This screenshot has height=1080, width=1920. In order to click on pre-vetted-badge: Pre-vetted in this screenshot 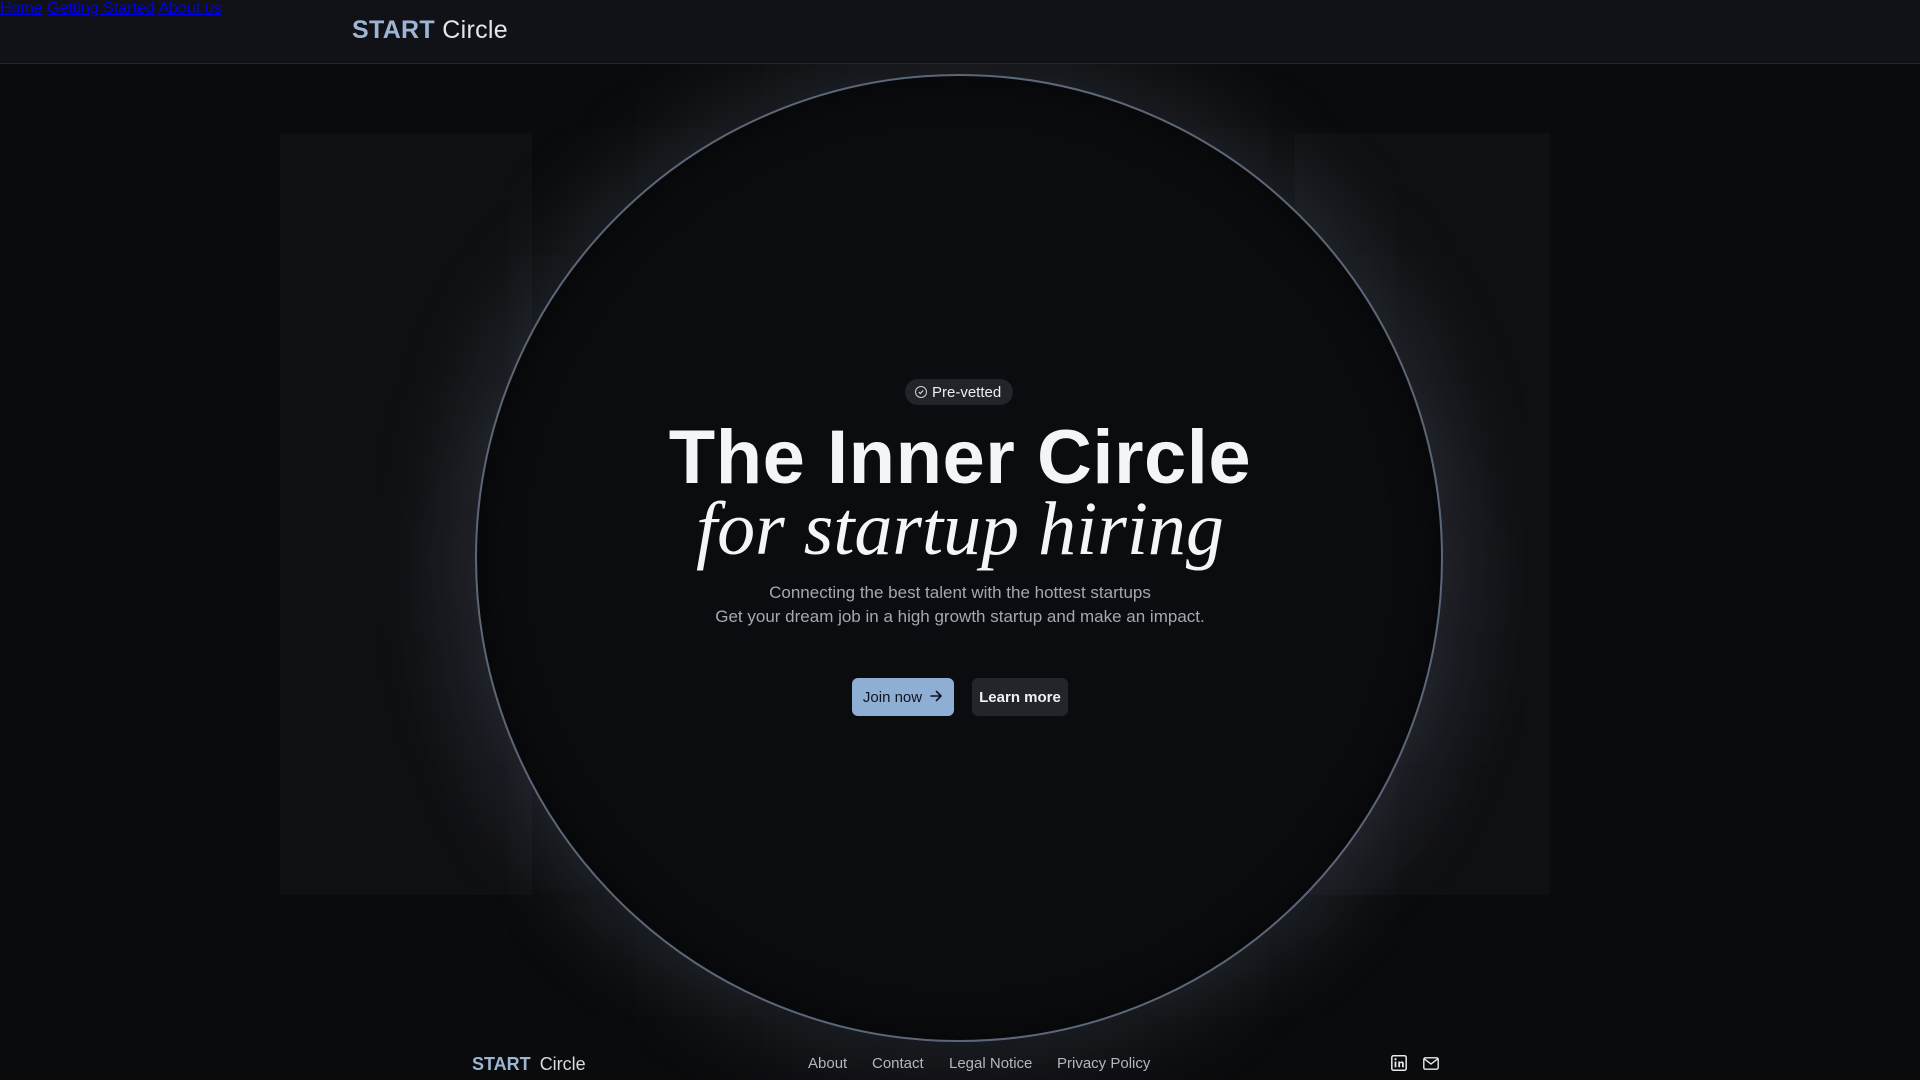, I will do `click(959, 392)`.